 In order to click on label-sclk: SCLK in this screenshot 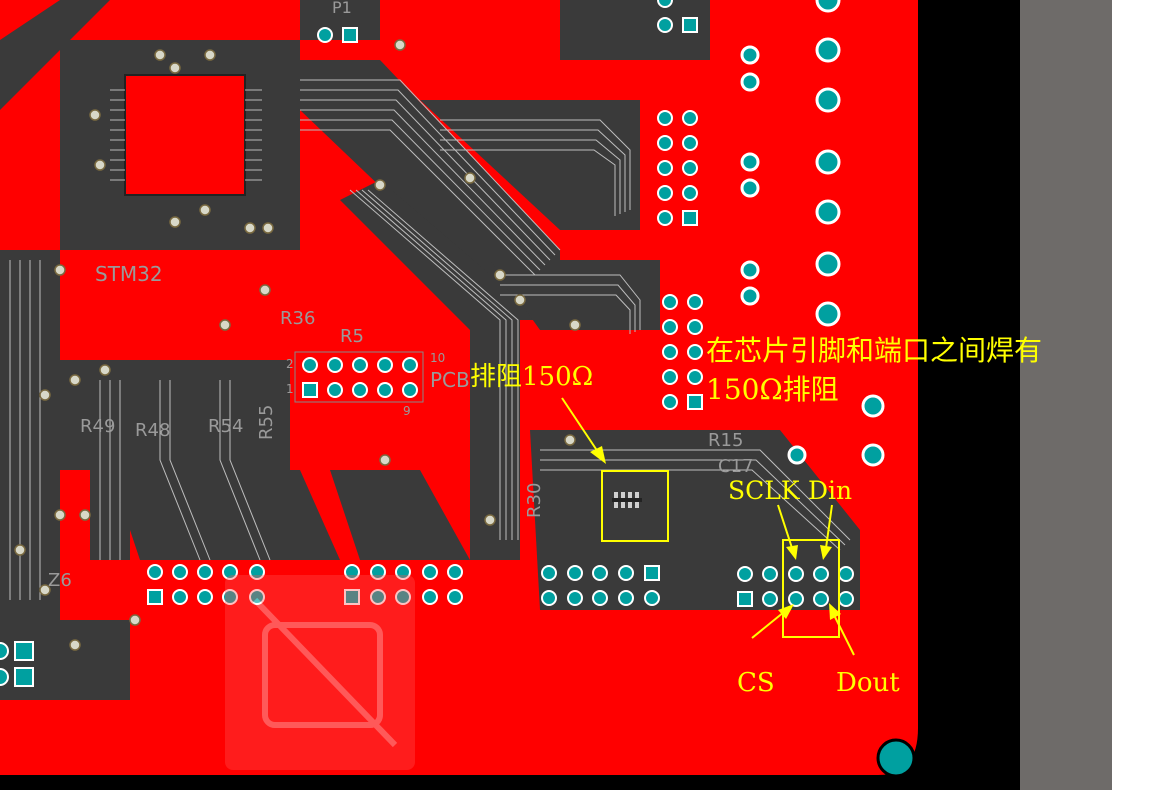, I will do `click(764, 490)`.